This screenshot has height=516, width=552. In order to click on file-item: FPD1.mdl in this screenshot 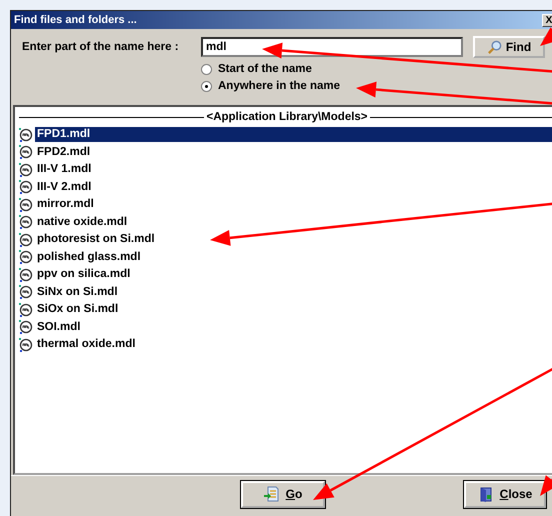, I will do `click(293, 134)`.